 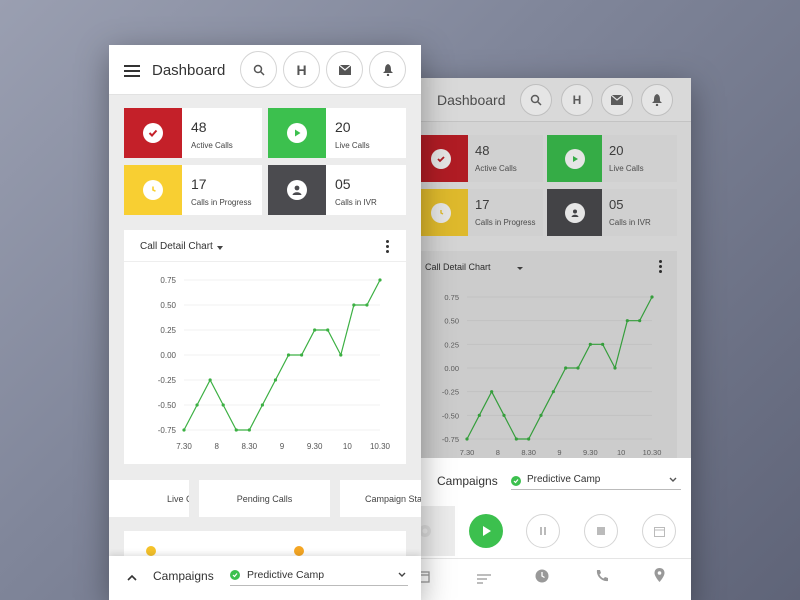 I want to click on mail-icon, so click(x=617, y=100).